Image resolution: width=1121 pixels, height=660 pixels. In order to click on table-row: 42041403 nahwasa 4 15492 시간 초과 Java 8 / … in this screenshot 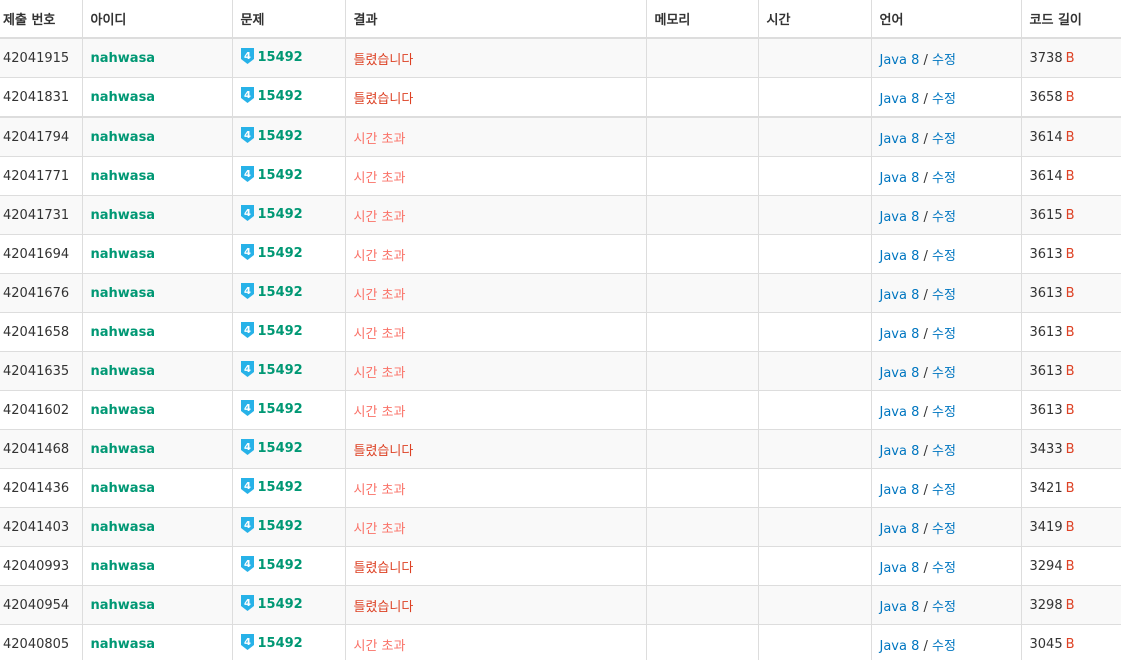, I will do `click(560, 527)`.